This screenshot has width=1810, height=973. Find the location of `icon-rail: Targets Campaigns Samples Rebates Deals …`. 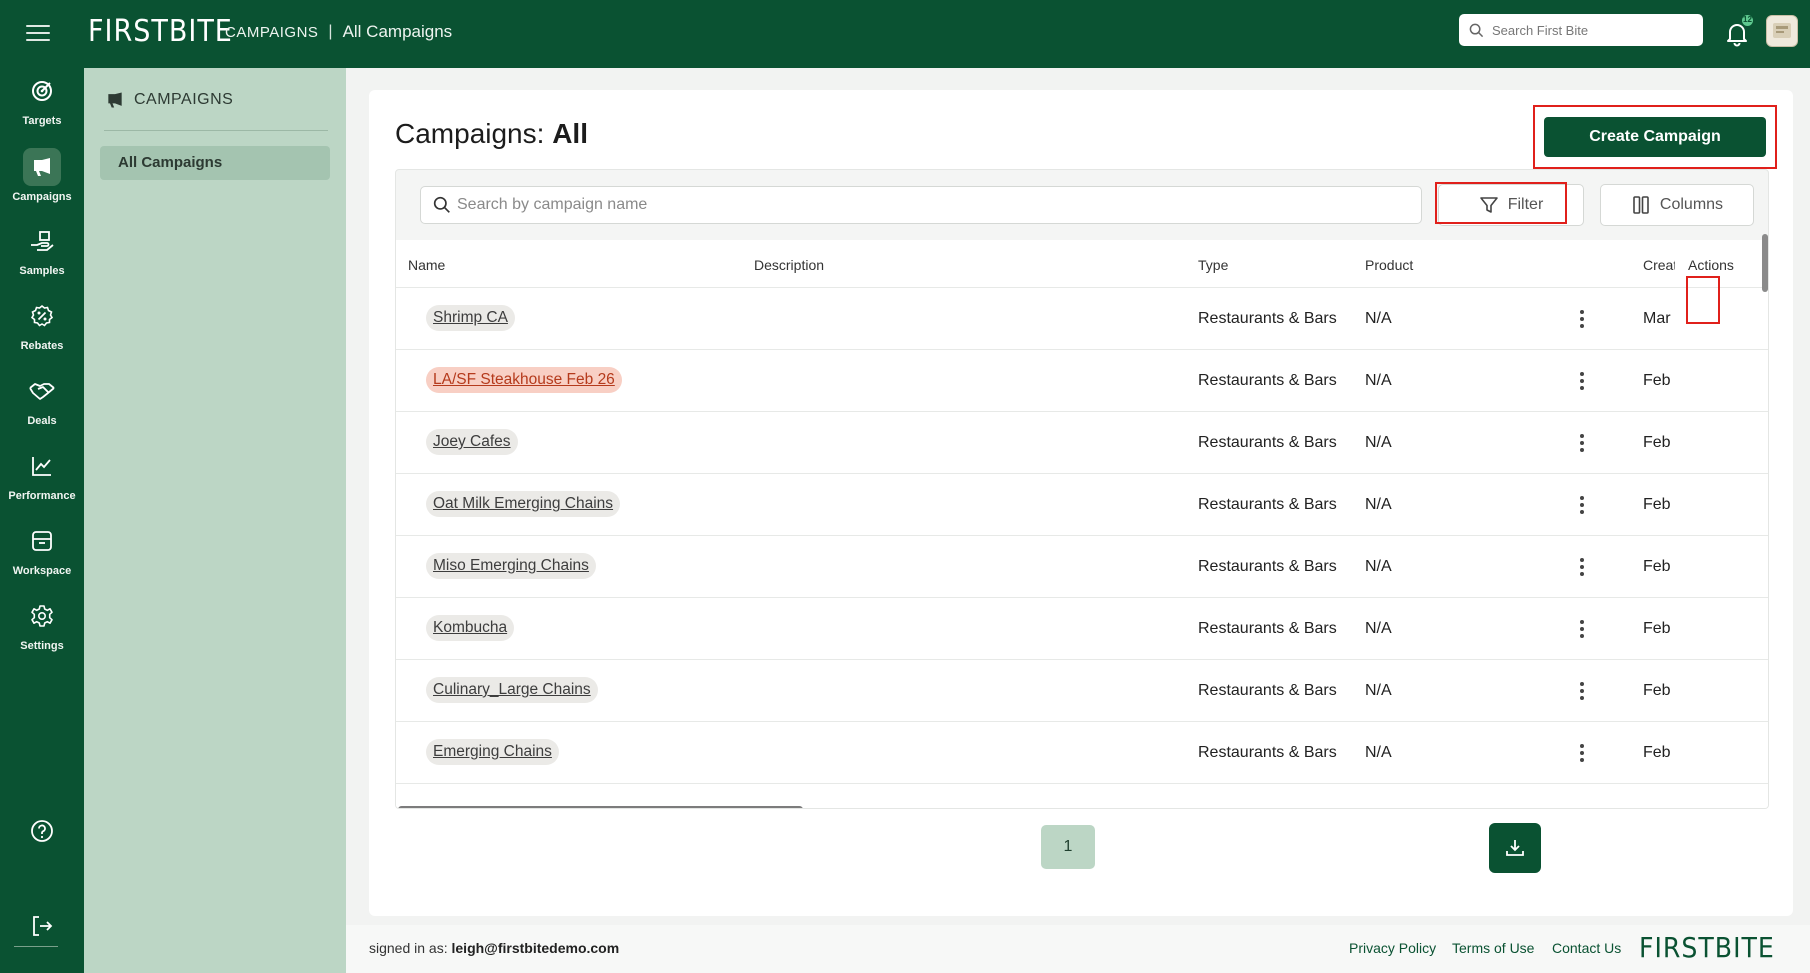

icon-rail: Targets Campaigns Samples Rebates Deals … is located at coordinates (42, 520).